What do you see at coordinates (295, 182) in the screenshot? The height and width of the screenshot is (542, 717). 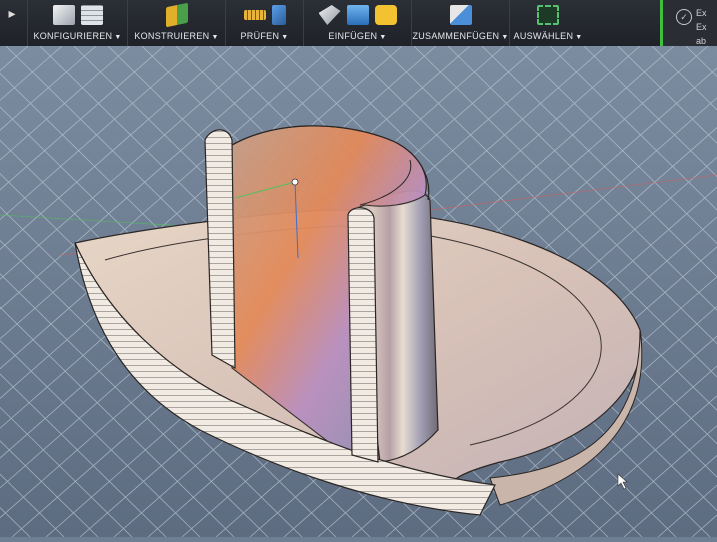 I see `origin-point` at bounding box center [295, 182].